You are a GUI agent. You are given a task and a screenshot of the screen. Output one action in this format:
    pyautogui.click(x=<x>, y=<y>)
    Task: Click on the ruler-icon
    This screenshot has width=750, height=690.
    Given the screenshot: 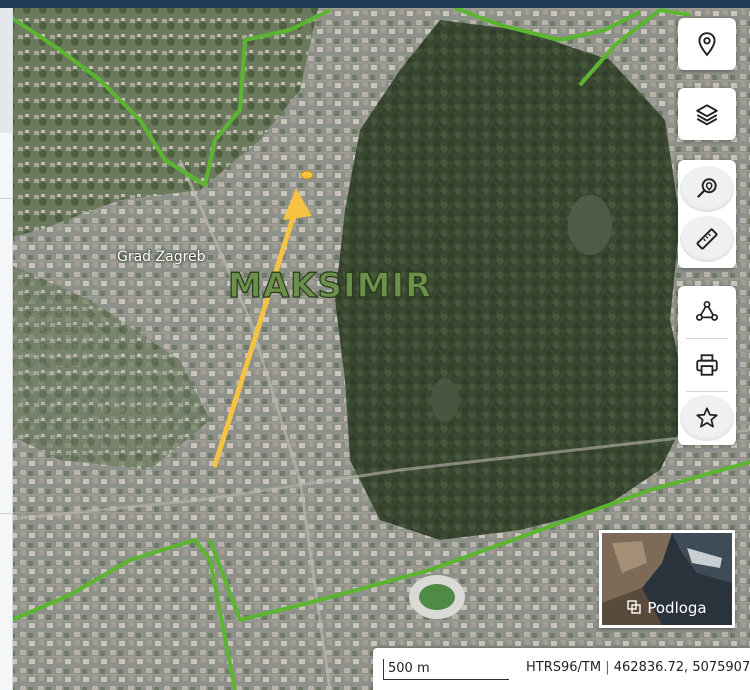 What is the action you would take?
    pyautogui.click(x=707, y=239)
    